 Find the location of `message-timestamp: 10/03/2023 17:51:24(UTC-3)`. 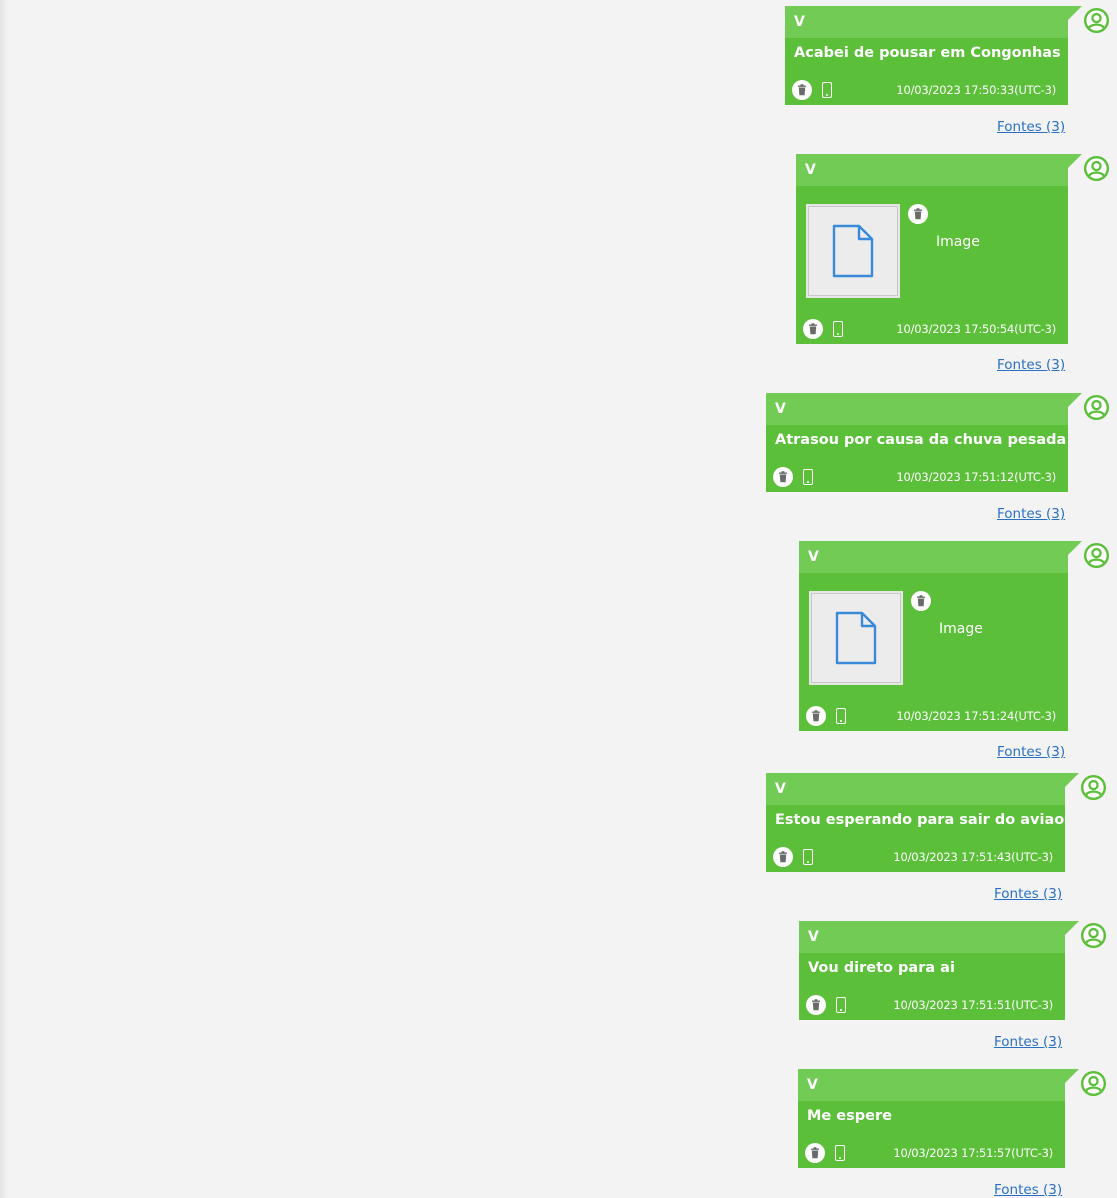

message-timestamp: 10/03/2023 17:51:24(UTC-3) is located at coordinates (976, 716).